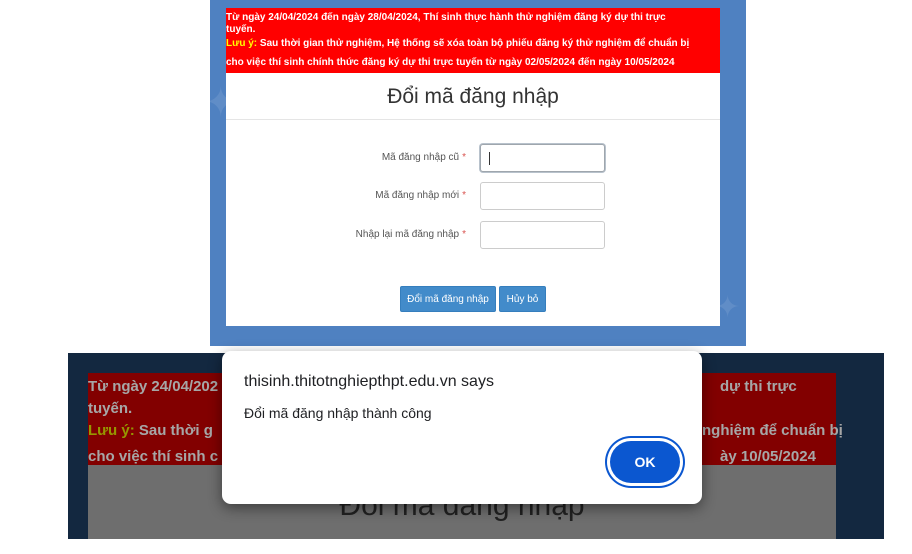  I want to click on change-login-code-button: Đổi mã đăng nhập, so click(448, 299).